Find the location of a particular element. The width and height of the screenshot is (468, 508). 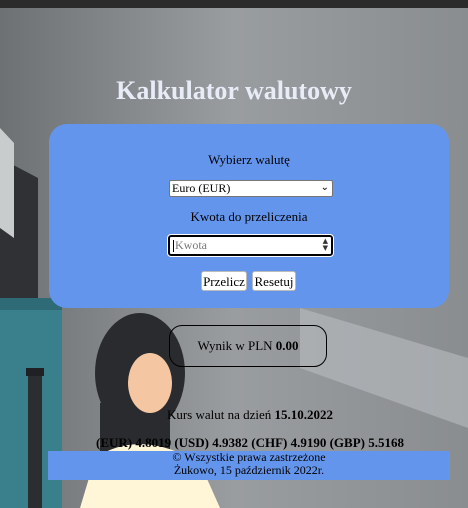

result-value: 0.00 is located at coordinates (287, 345).